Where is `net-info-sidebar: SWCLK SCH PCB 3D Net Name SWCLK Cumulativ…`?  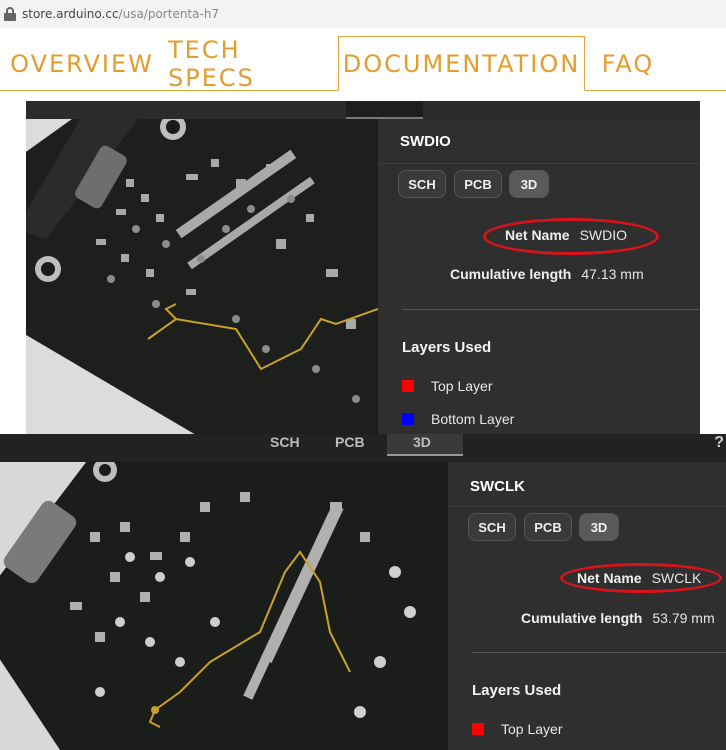
net-info-sidebar: SWCLK SCH PCB 3D Net Name SWCLK Cumulativ… is located at coordinates (587, 606).